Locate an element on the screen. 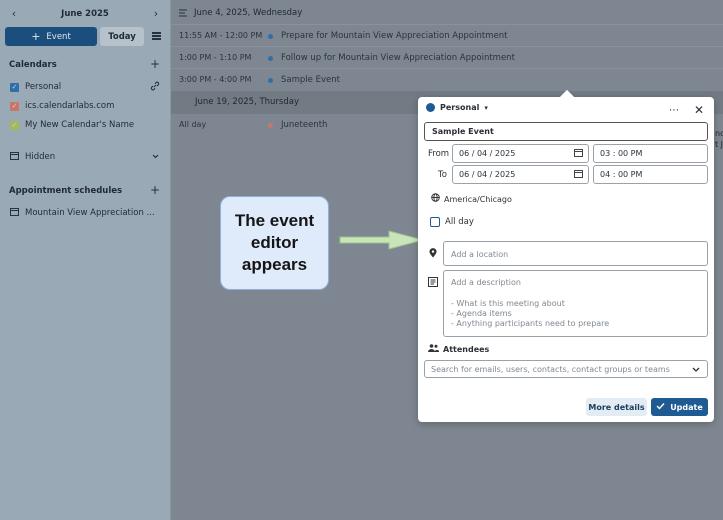 This screenshot has height=520, width=723. location-placeholder: Add a location is located at coordinates (480, 254).